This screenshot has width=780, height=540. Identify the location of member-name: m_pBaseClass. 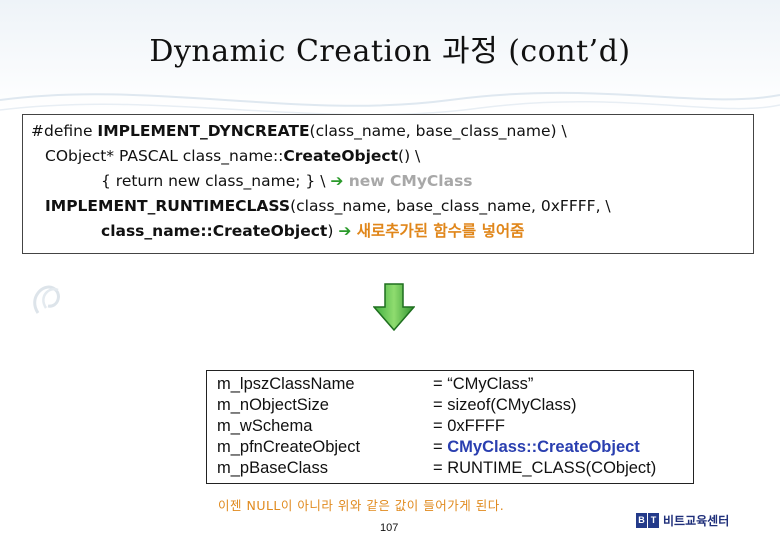
(272, 468).